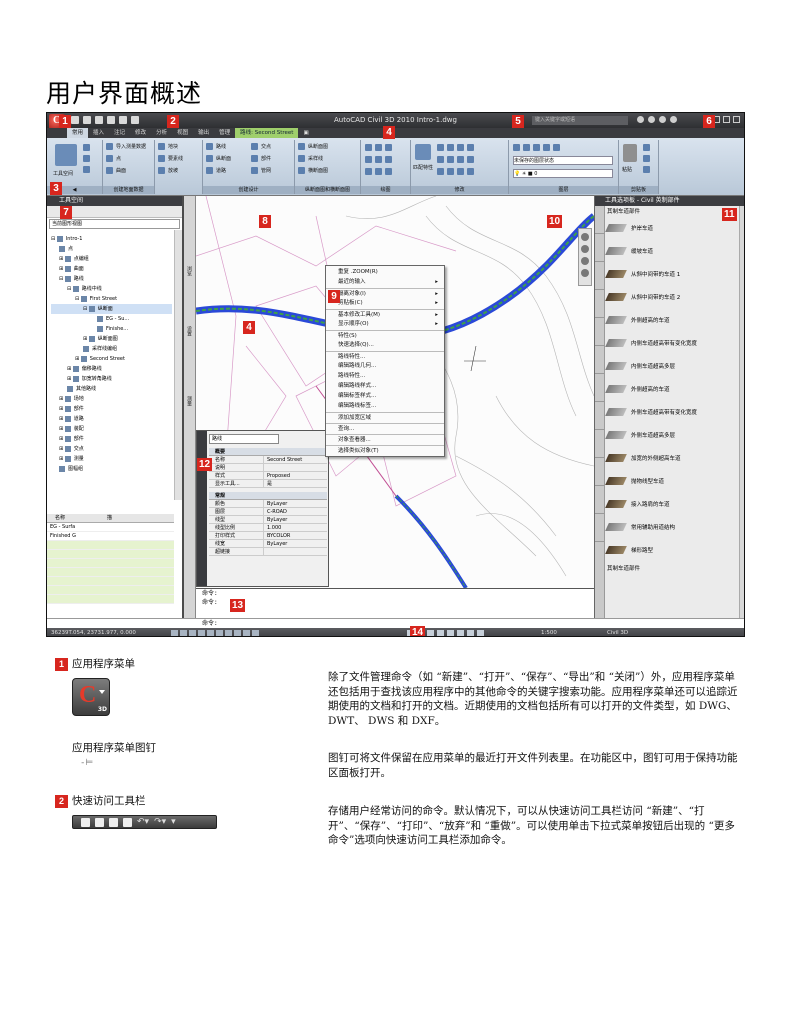 The image size is (791, 1024). Describe the element at coordinates (111, 409) in the screenshot. I see `tree-item: ⊞ 部件` at that location.